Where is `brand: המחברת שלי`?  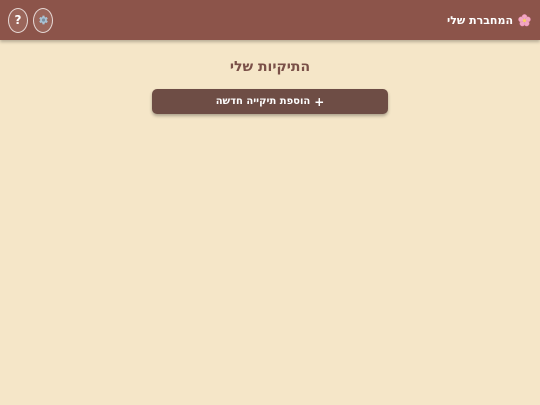
brand: המחברת שלי is located at coordinates (489, 20).